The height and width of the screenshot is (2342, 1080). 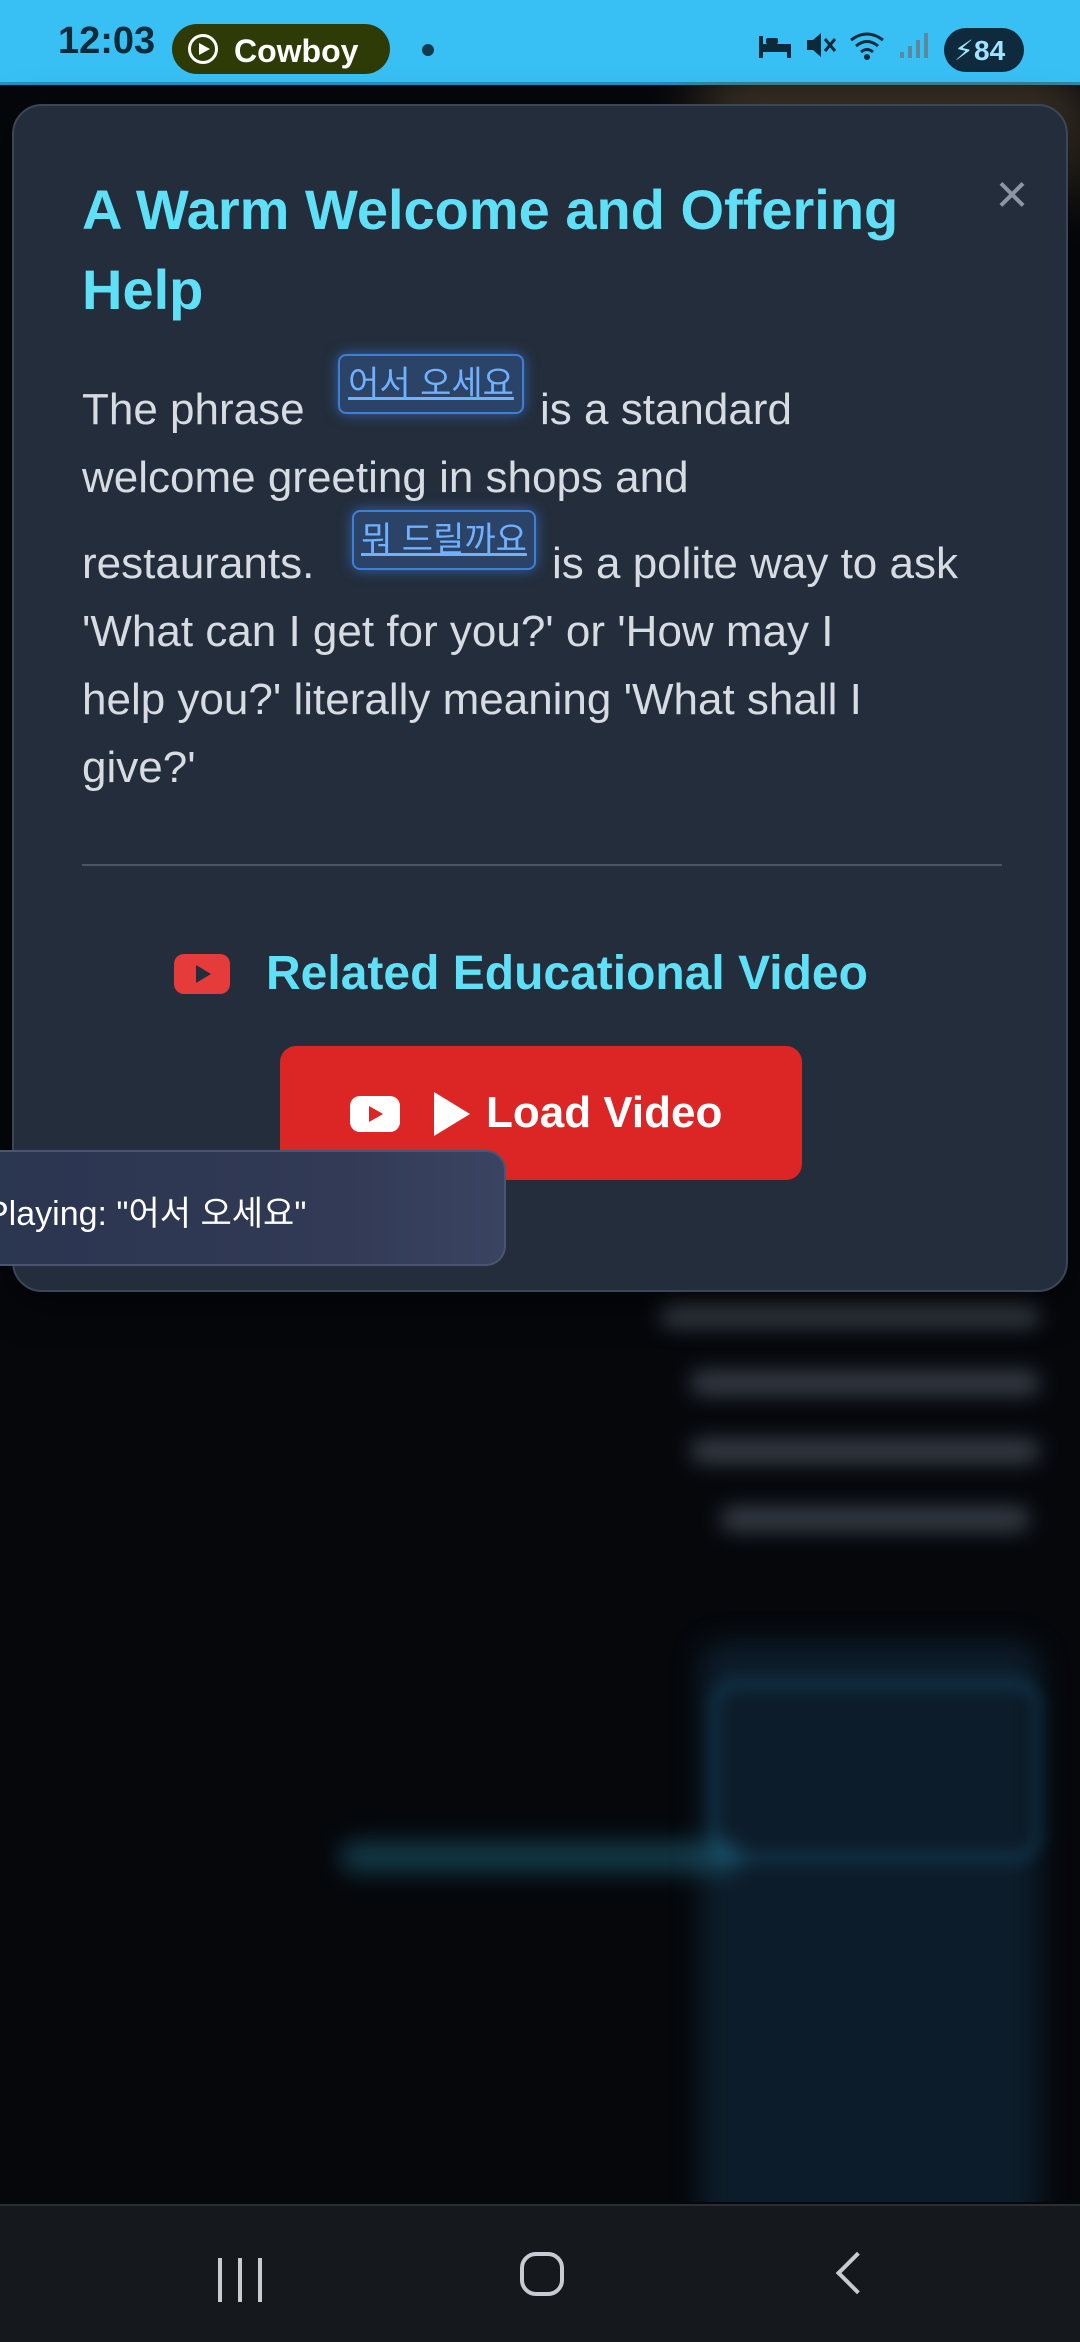 I want to click on divider, so click(x=542, y=865).